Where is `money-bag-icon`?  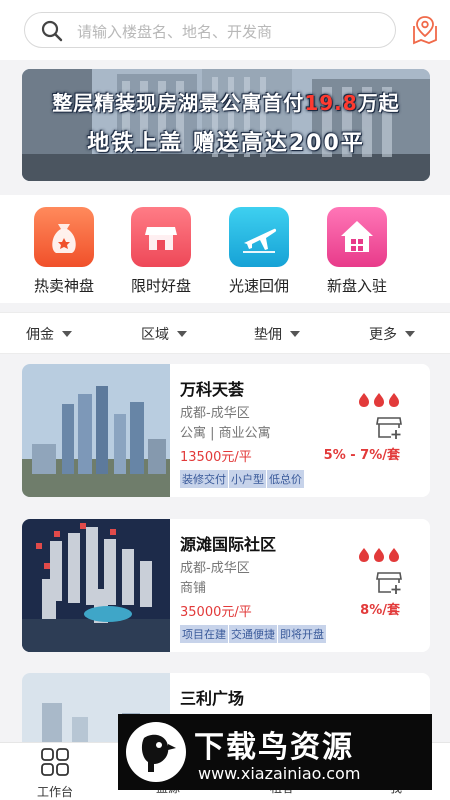 money-bag-icon is located at coordinates (64, 237).